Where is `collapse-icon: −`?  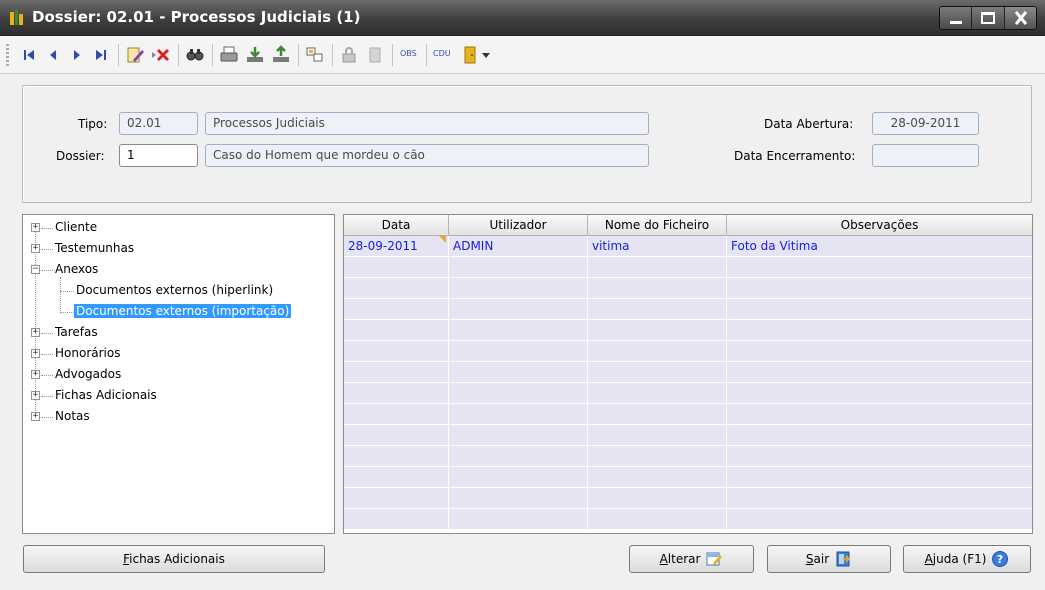
collapse-icon: − is located at coordinates (35, 269).